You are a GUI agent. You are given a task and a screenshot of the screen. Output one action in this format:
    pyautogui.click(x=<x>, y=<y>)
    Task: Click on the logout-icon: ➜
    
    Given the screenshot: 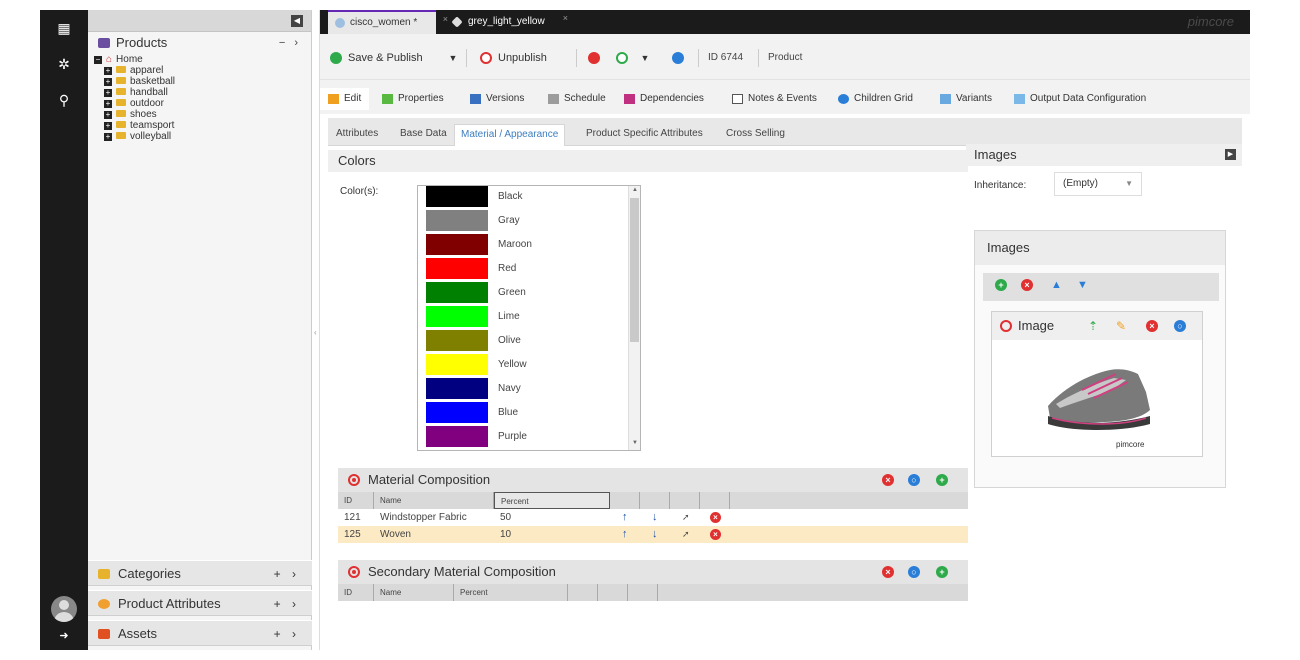 What is the action you would take?
    pyautogui.click(x=64, y=636)
    